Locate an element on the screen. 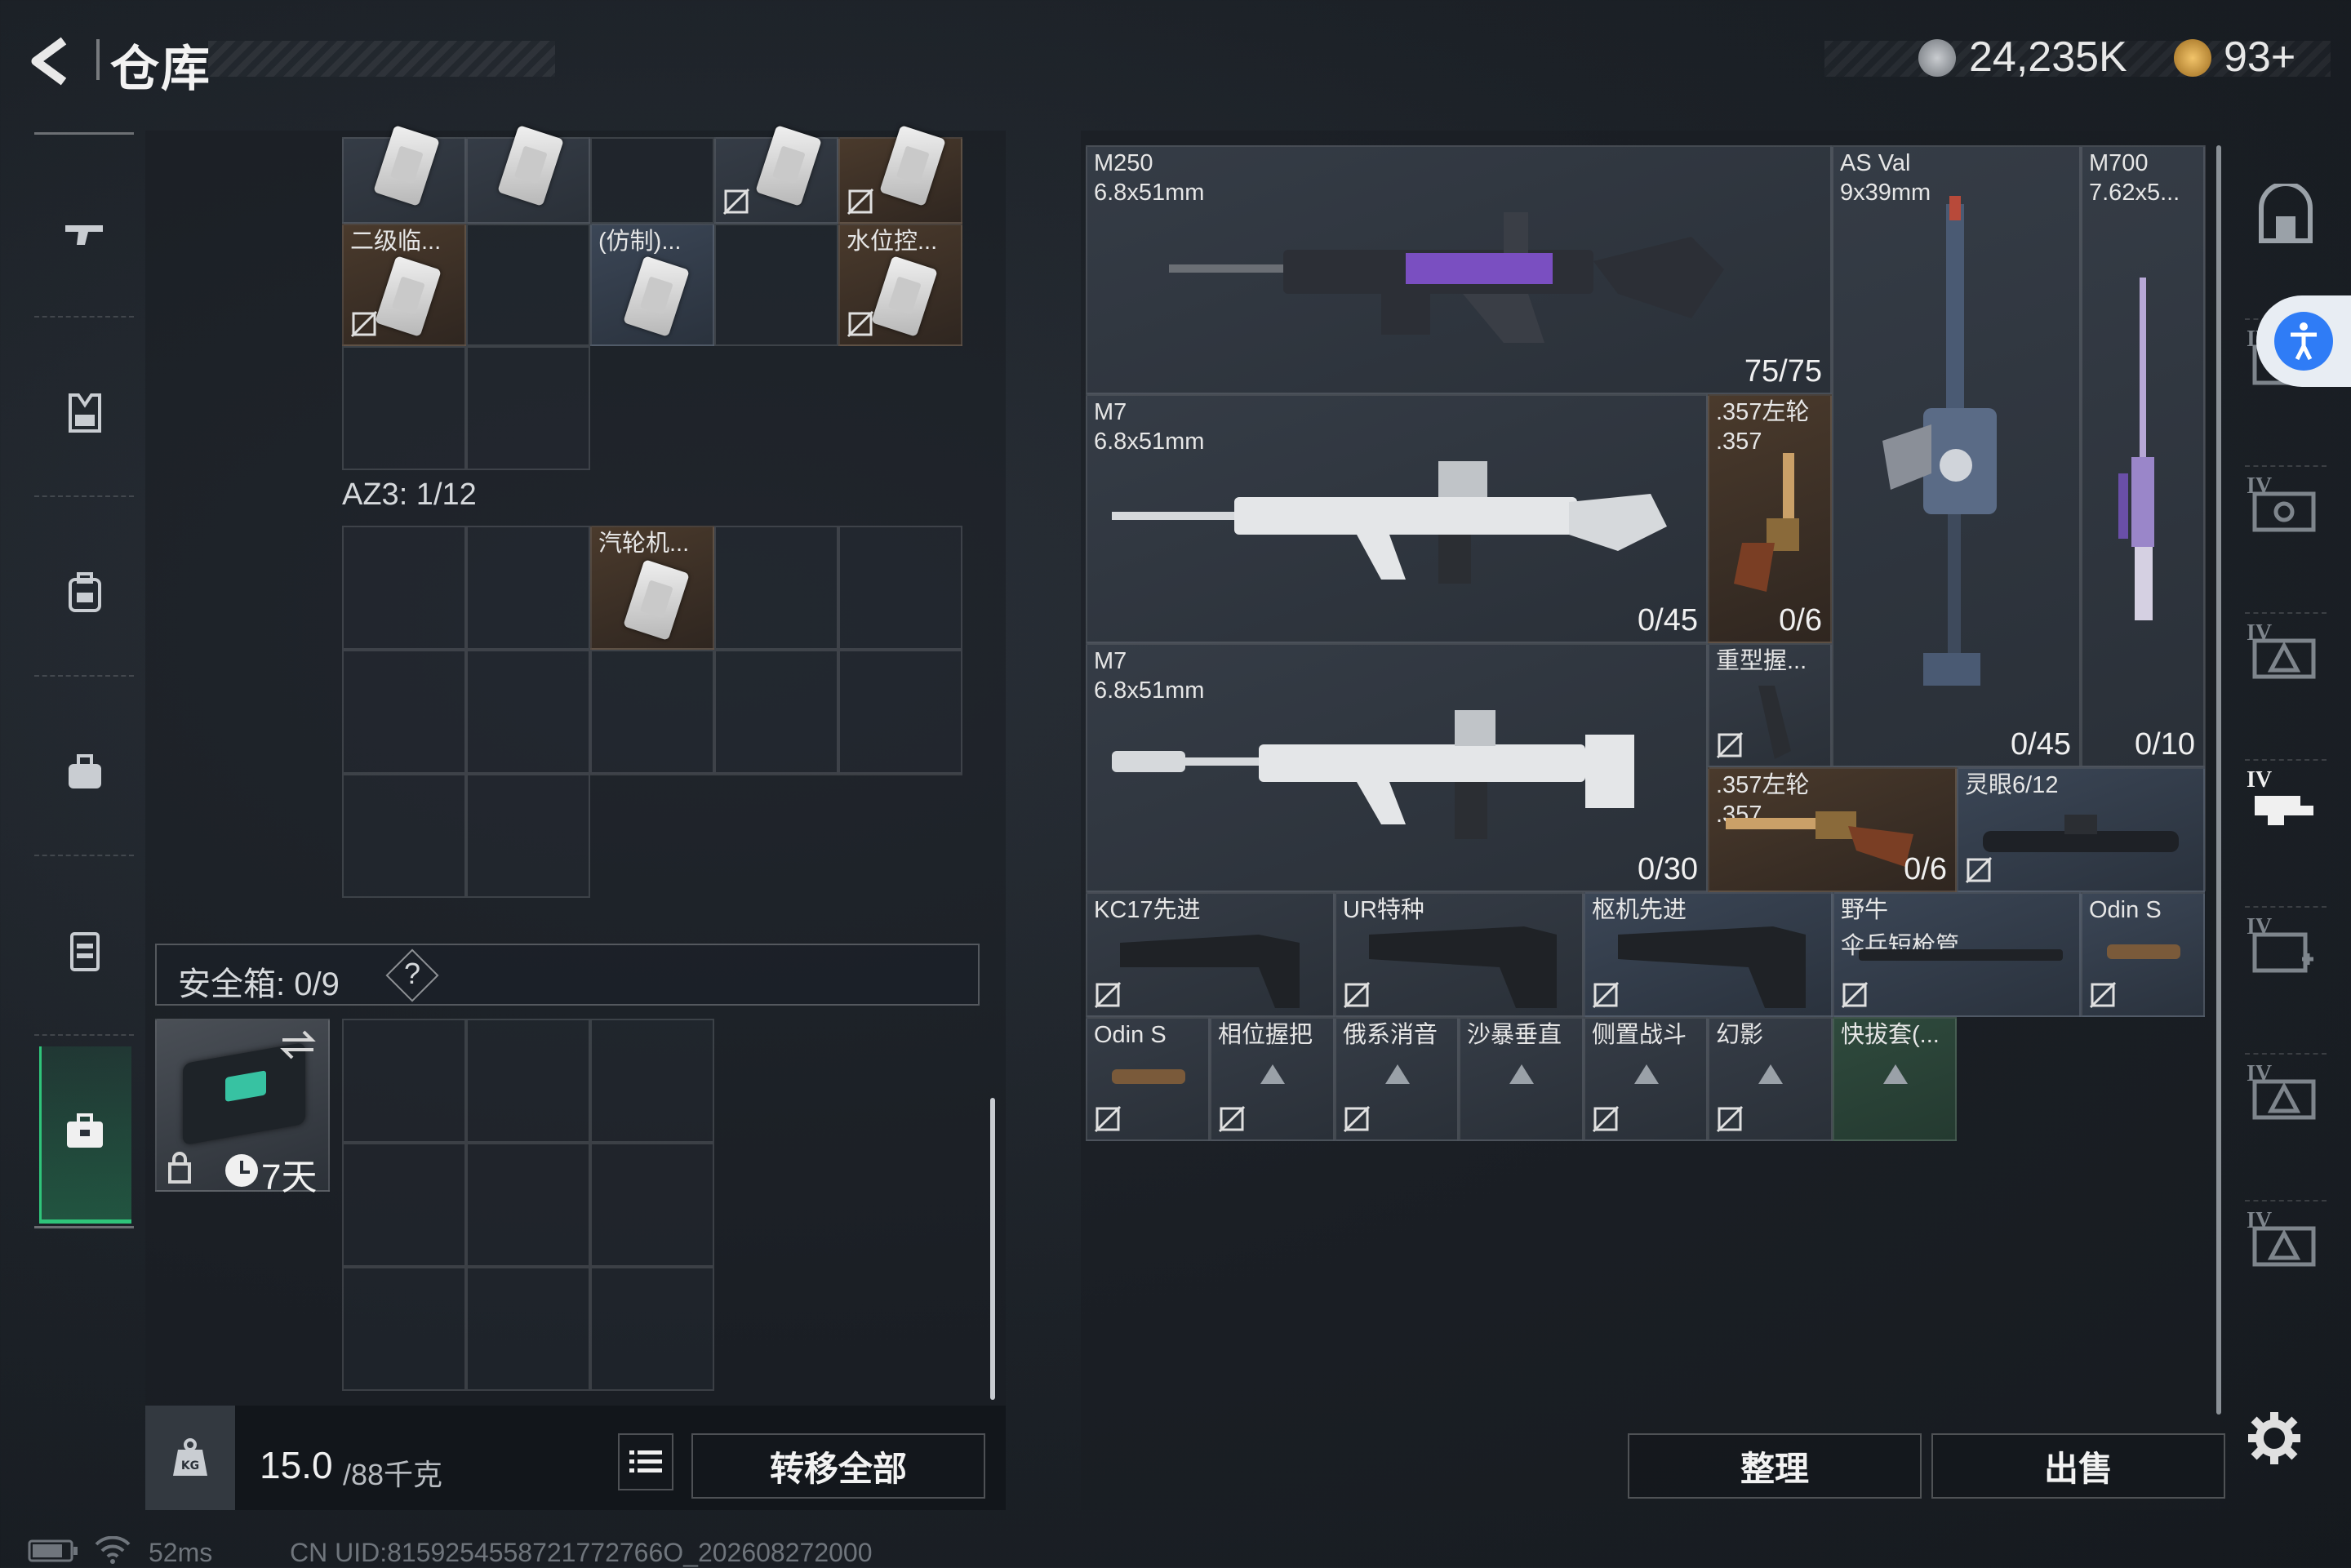  tab-medical-icon is located at coordinates (2284, 951).